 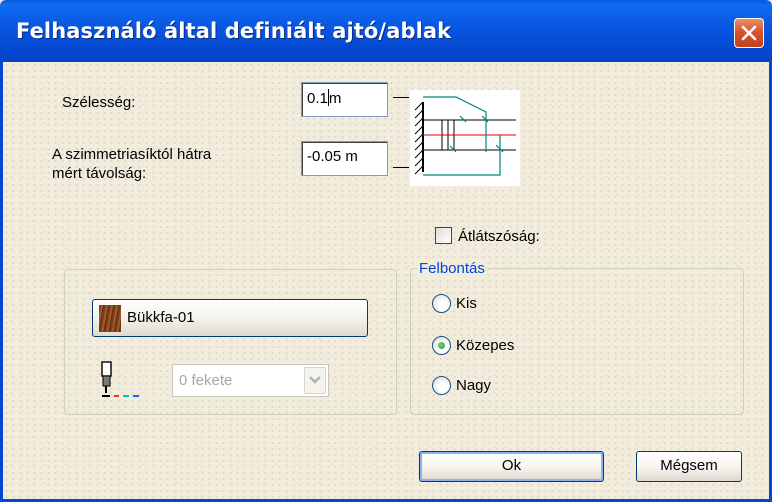 What do you see at coordinates (441, 385) in the screenshot?
I see `resolution-radio-nagy` at bounding box center [441, 385].